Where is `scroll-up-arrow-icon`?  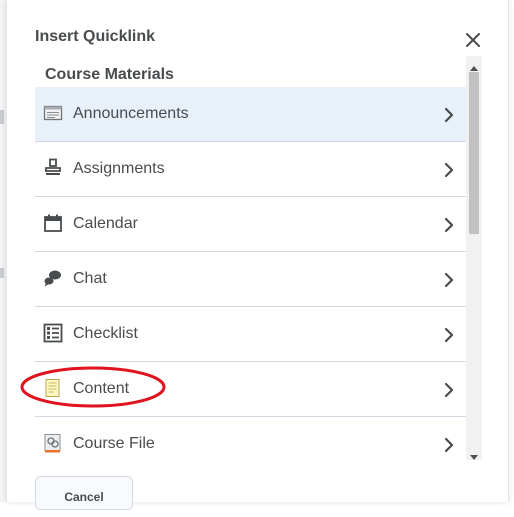 scroll-up-arrow-icon is located at coordinates (474, 65).